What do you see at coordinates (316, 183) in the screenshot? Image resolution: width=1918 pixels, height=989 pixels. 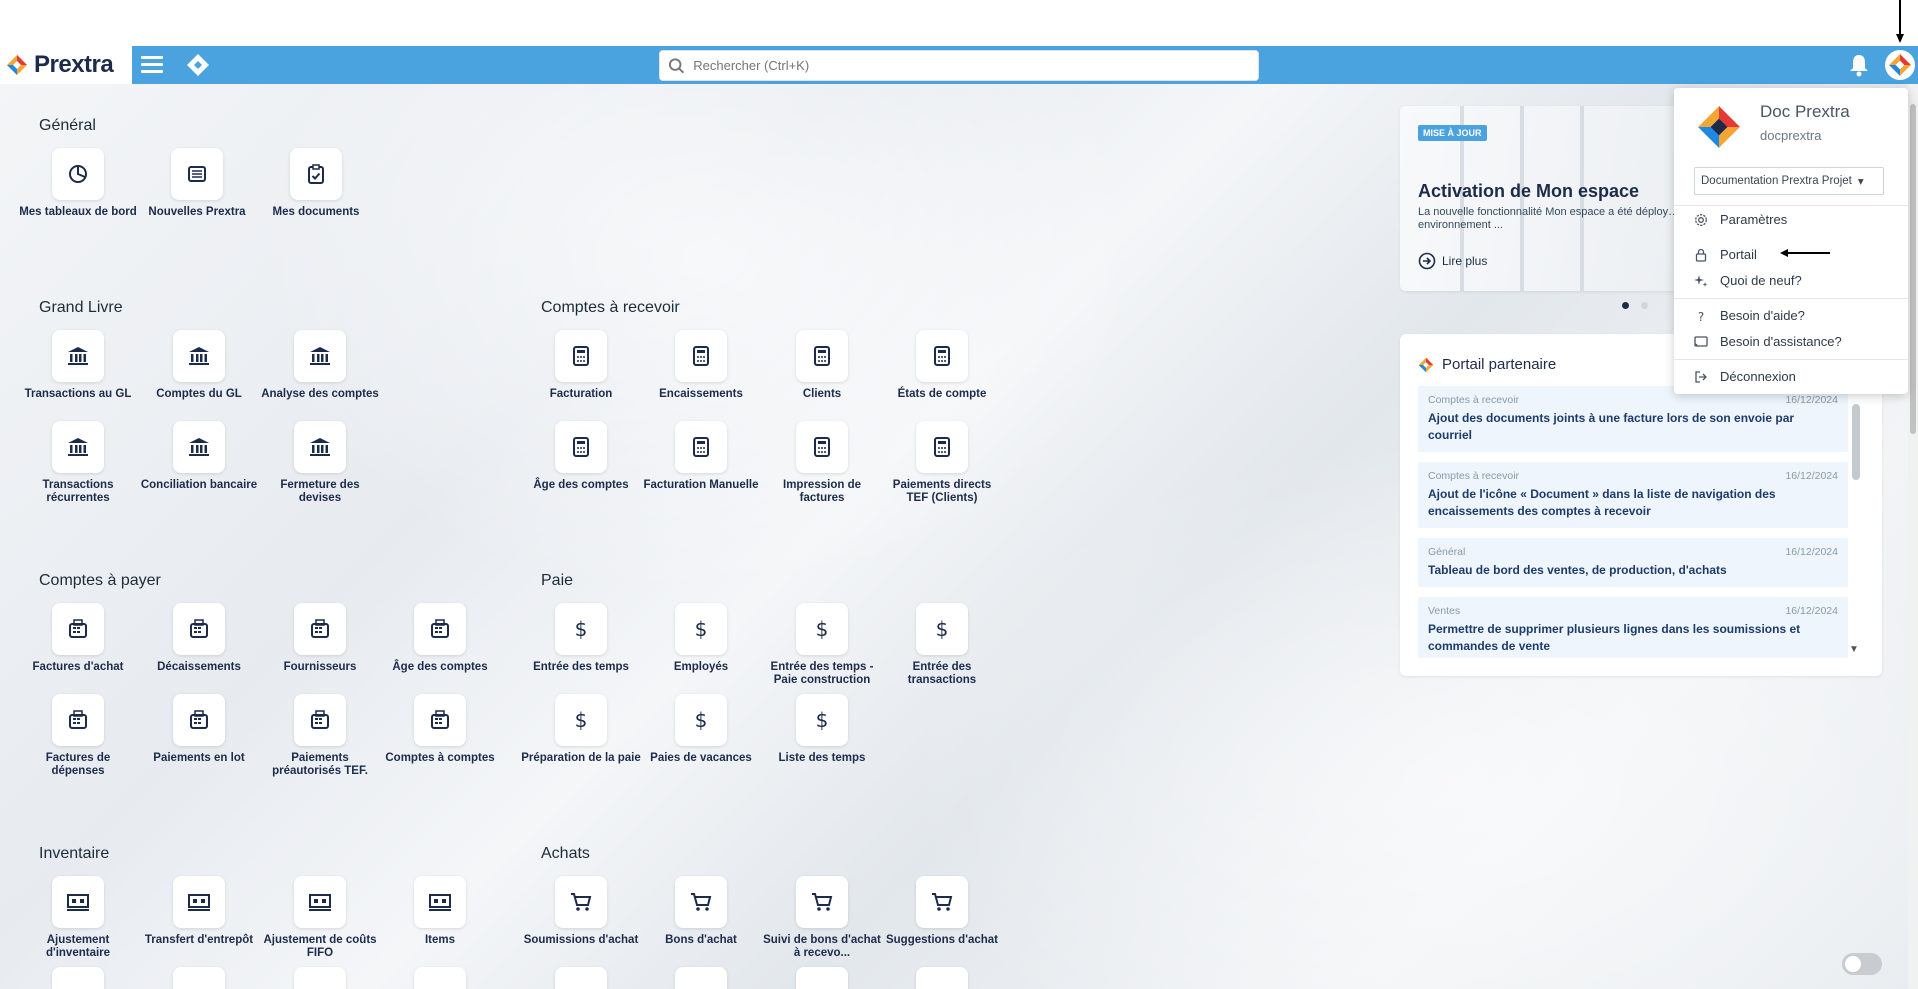 I see `tile-documents: Mes documents` at bounding box center [316, 183].